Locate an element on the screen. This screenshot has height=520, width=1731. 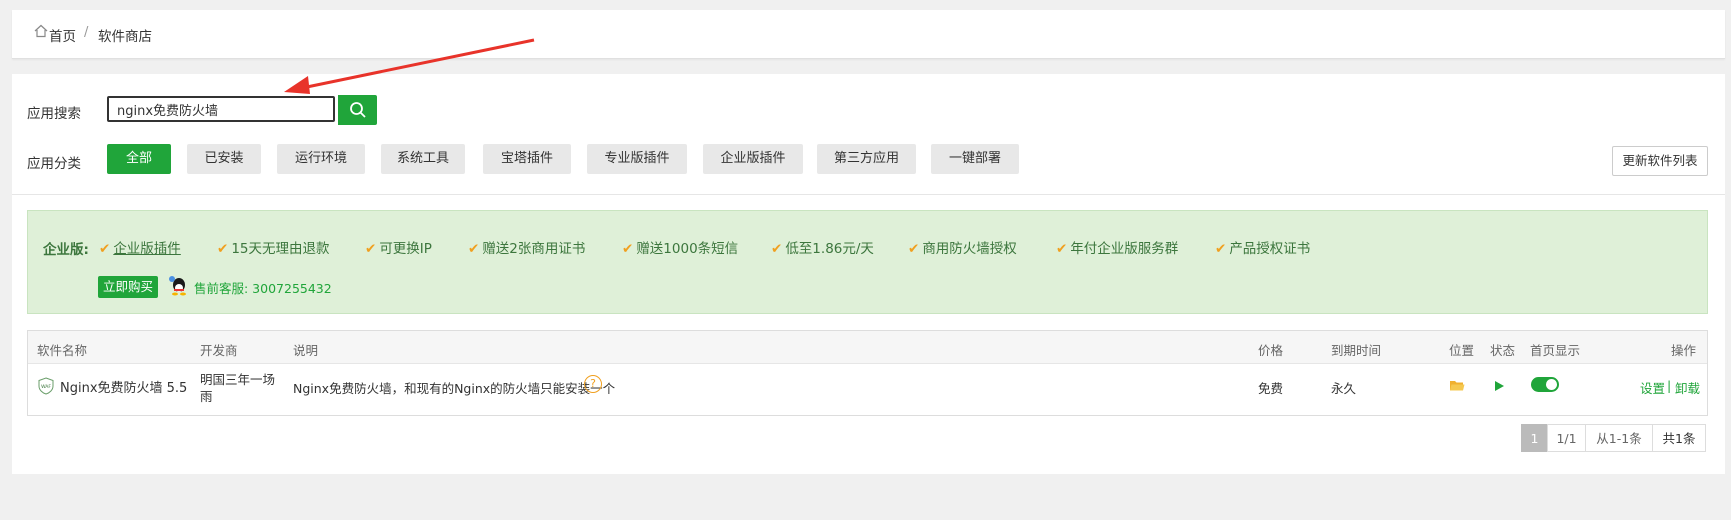
category-bt-plugins: 宝塔插件 is located at coordinates (527, 159).